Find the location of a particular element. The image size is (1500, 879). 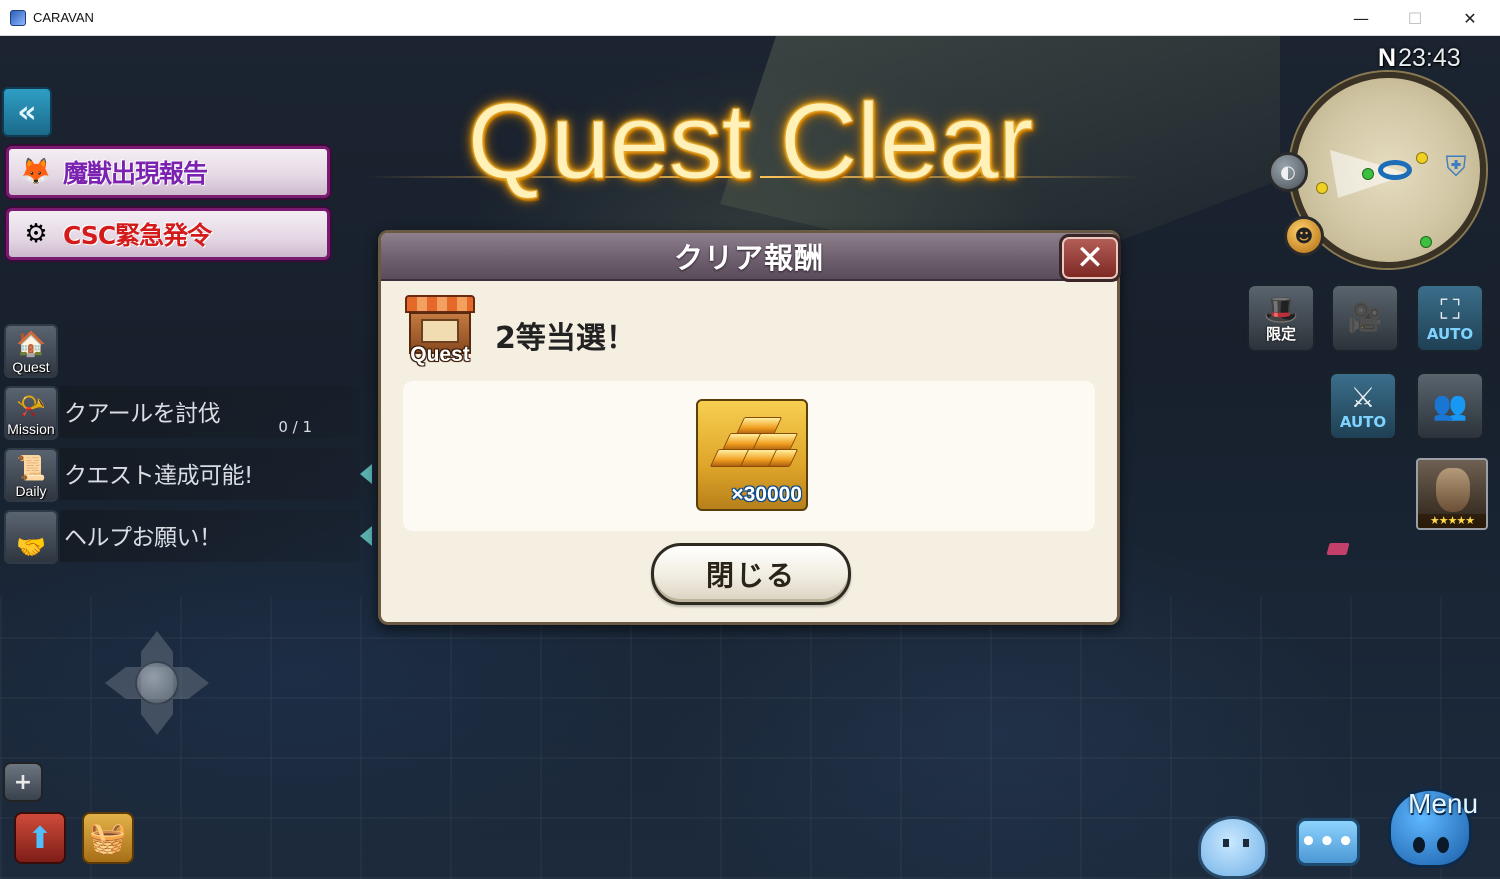

quest-icon-label: Quest is located at coordinates (31, 367).